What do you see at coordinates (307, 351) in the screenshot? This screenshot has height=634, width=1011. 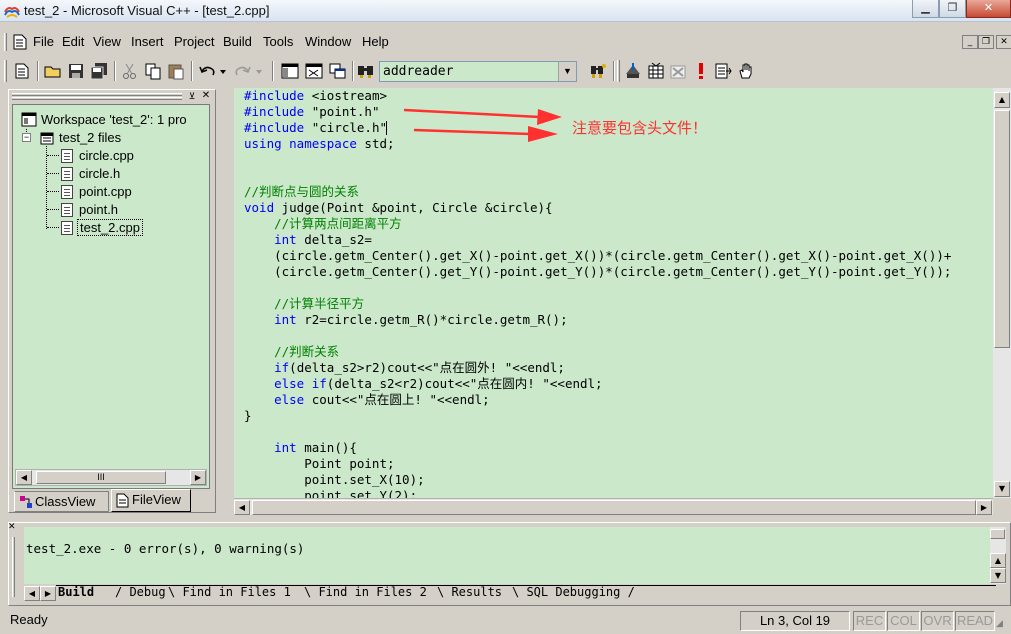 I see `code-comment: //判断关系` at bounding box center [307, 351].